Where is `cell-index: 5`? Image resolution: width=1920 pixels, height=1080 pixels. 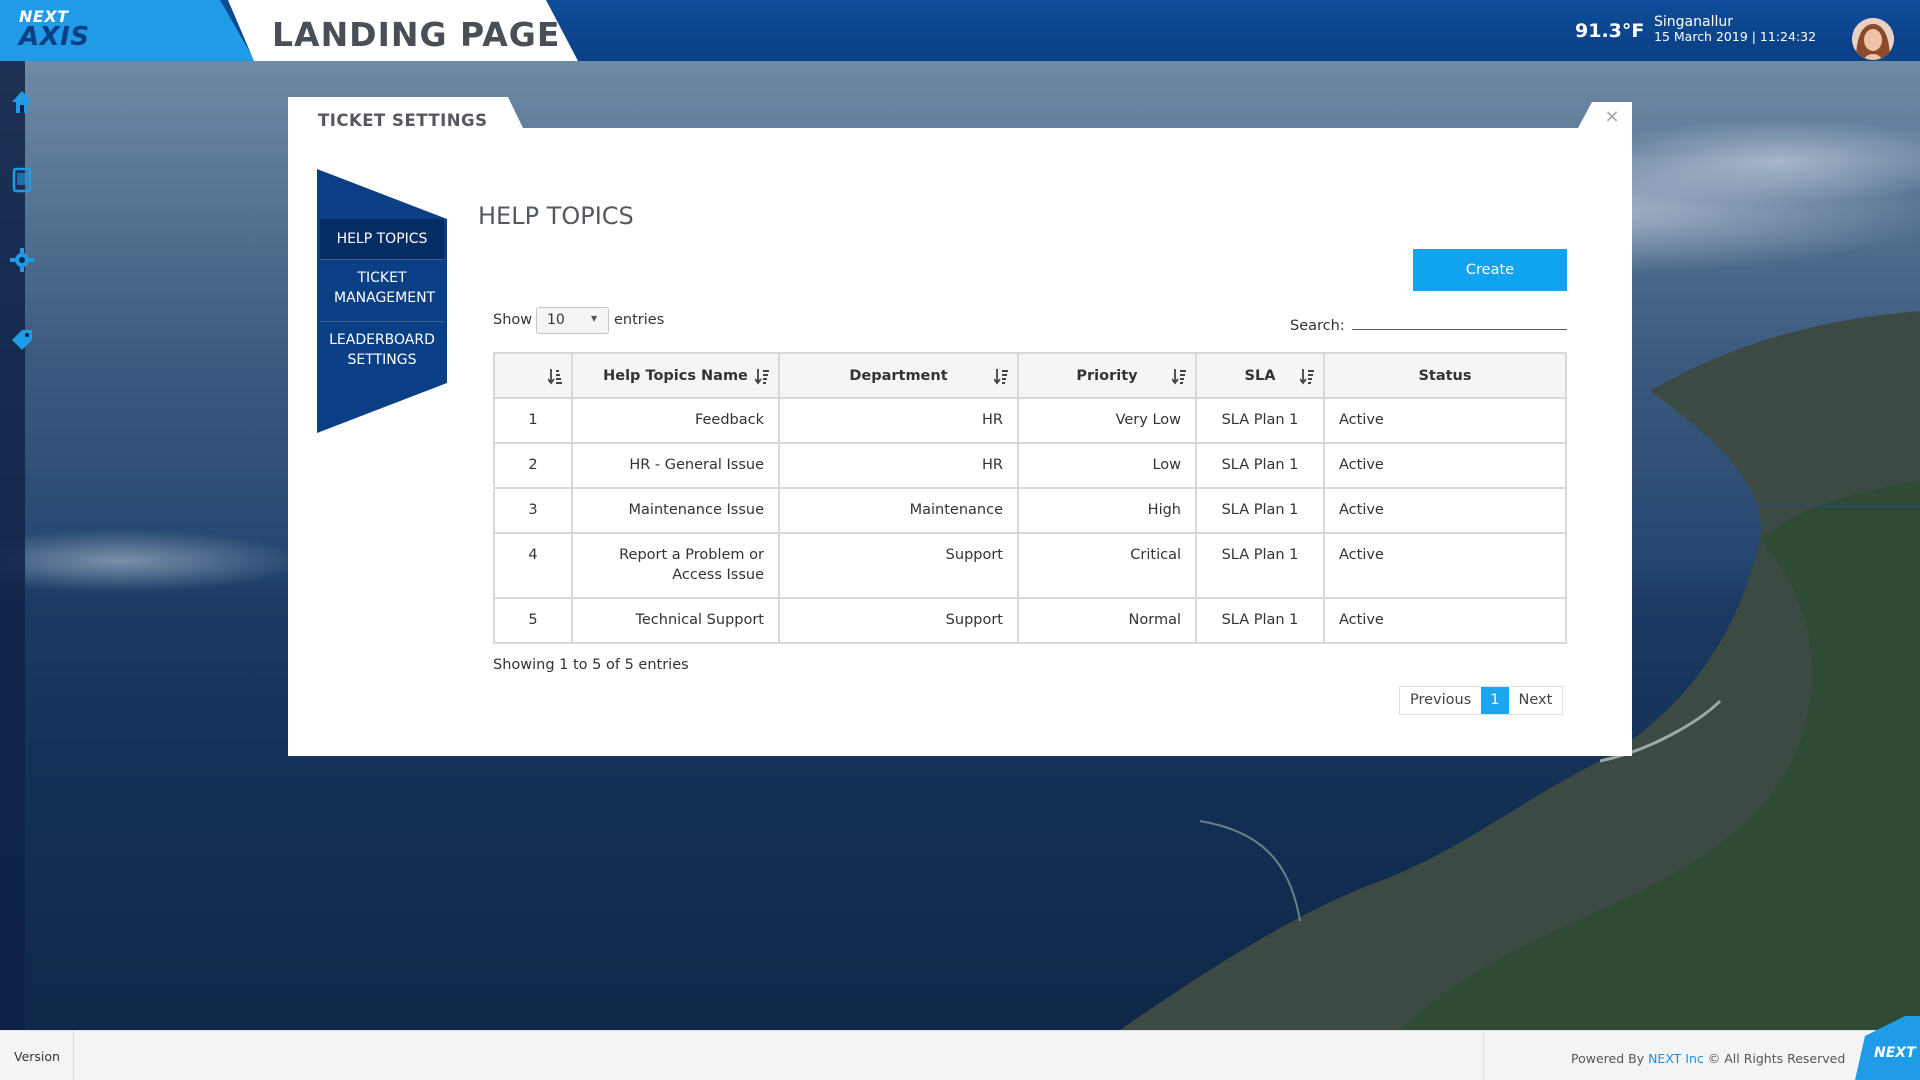
cell-index: 5 is located at coordinates (533, 620).